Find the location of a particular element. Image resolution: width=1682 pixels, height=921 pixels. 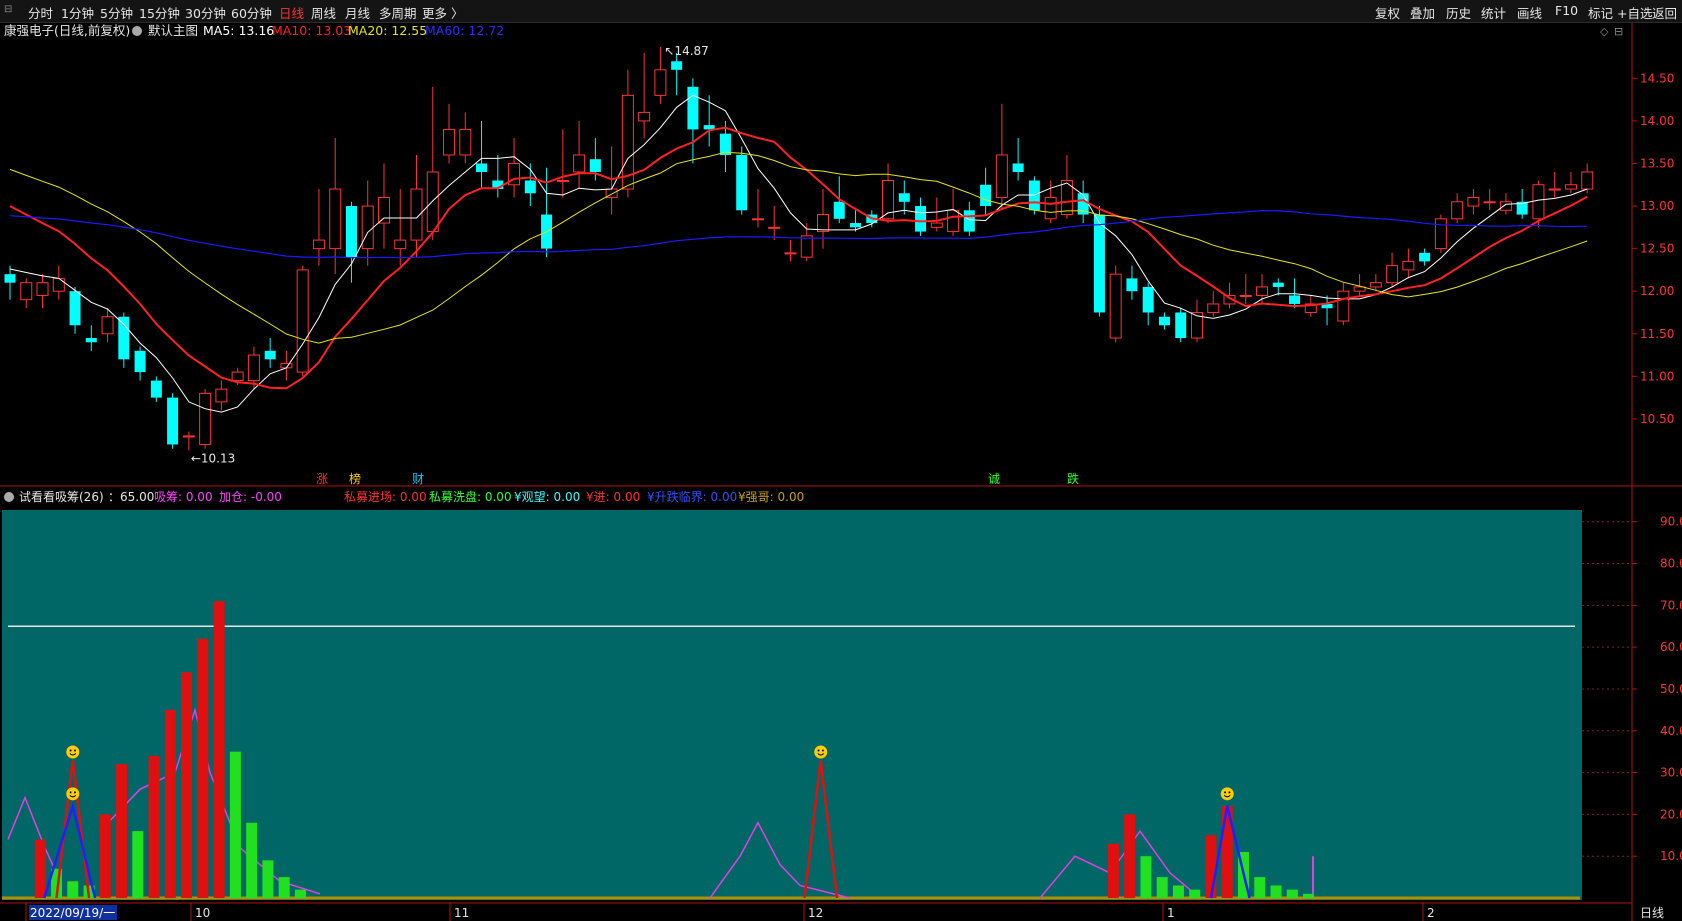

indicator-name: 试看看吸筹(26) is located at coordinates (61, 496).